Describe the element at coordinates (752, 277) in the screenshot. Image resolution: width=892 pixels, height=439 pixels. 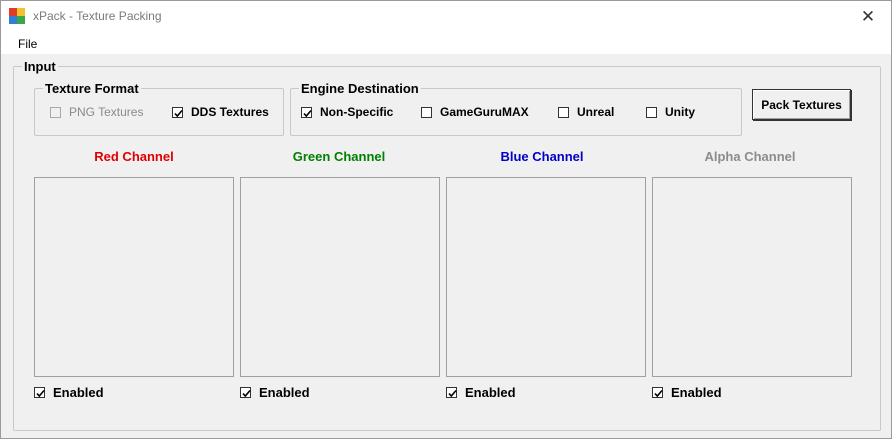
I see `alpha-channel-drop-panel` at that location.